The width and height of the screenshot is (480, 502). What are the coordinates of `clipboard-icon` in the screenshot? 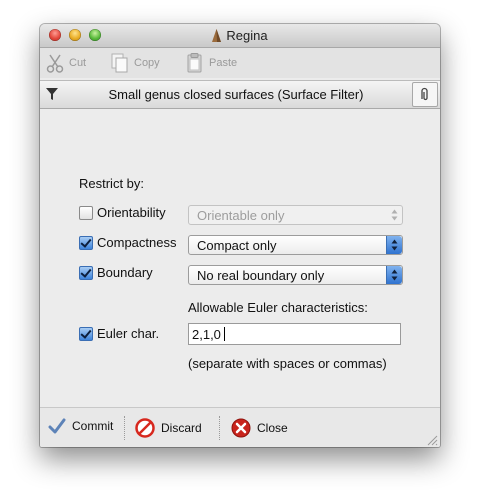 It's located at (194, 63).